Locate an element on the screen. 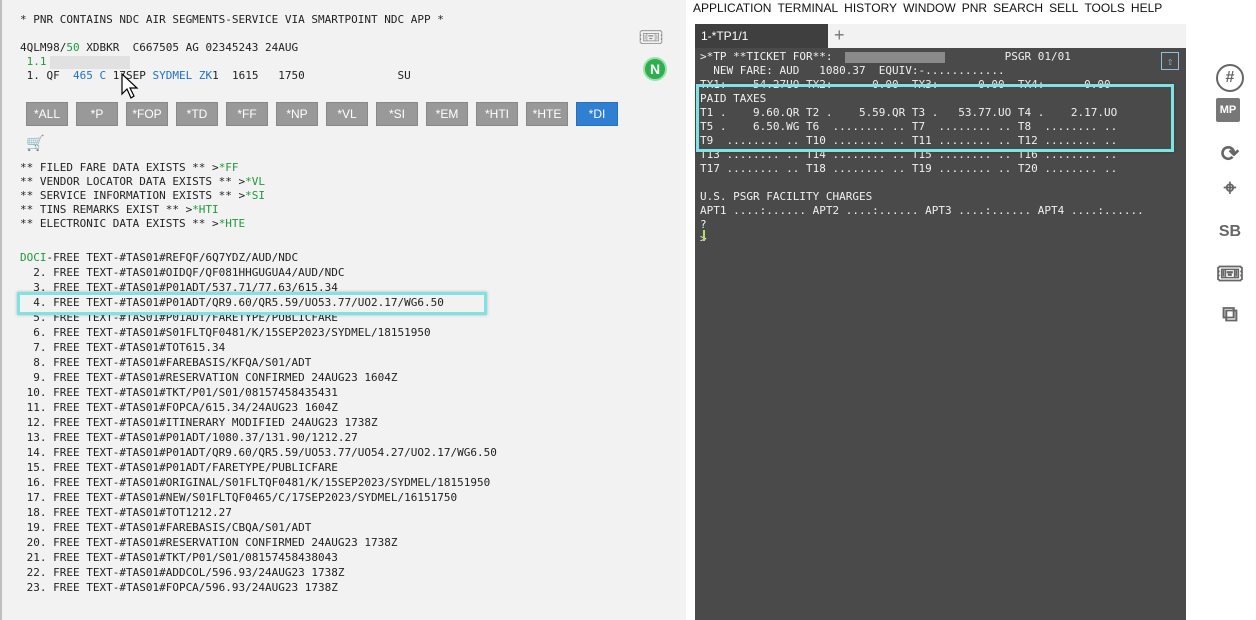 Image resolution: width=1256 pixels, height=620 pixels. exists-link: *FF is located at coordinates (229, 167).